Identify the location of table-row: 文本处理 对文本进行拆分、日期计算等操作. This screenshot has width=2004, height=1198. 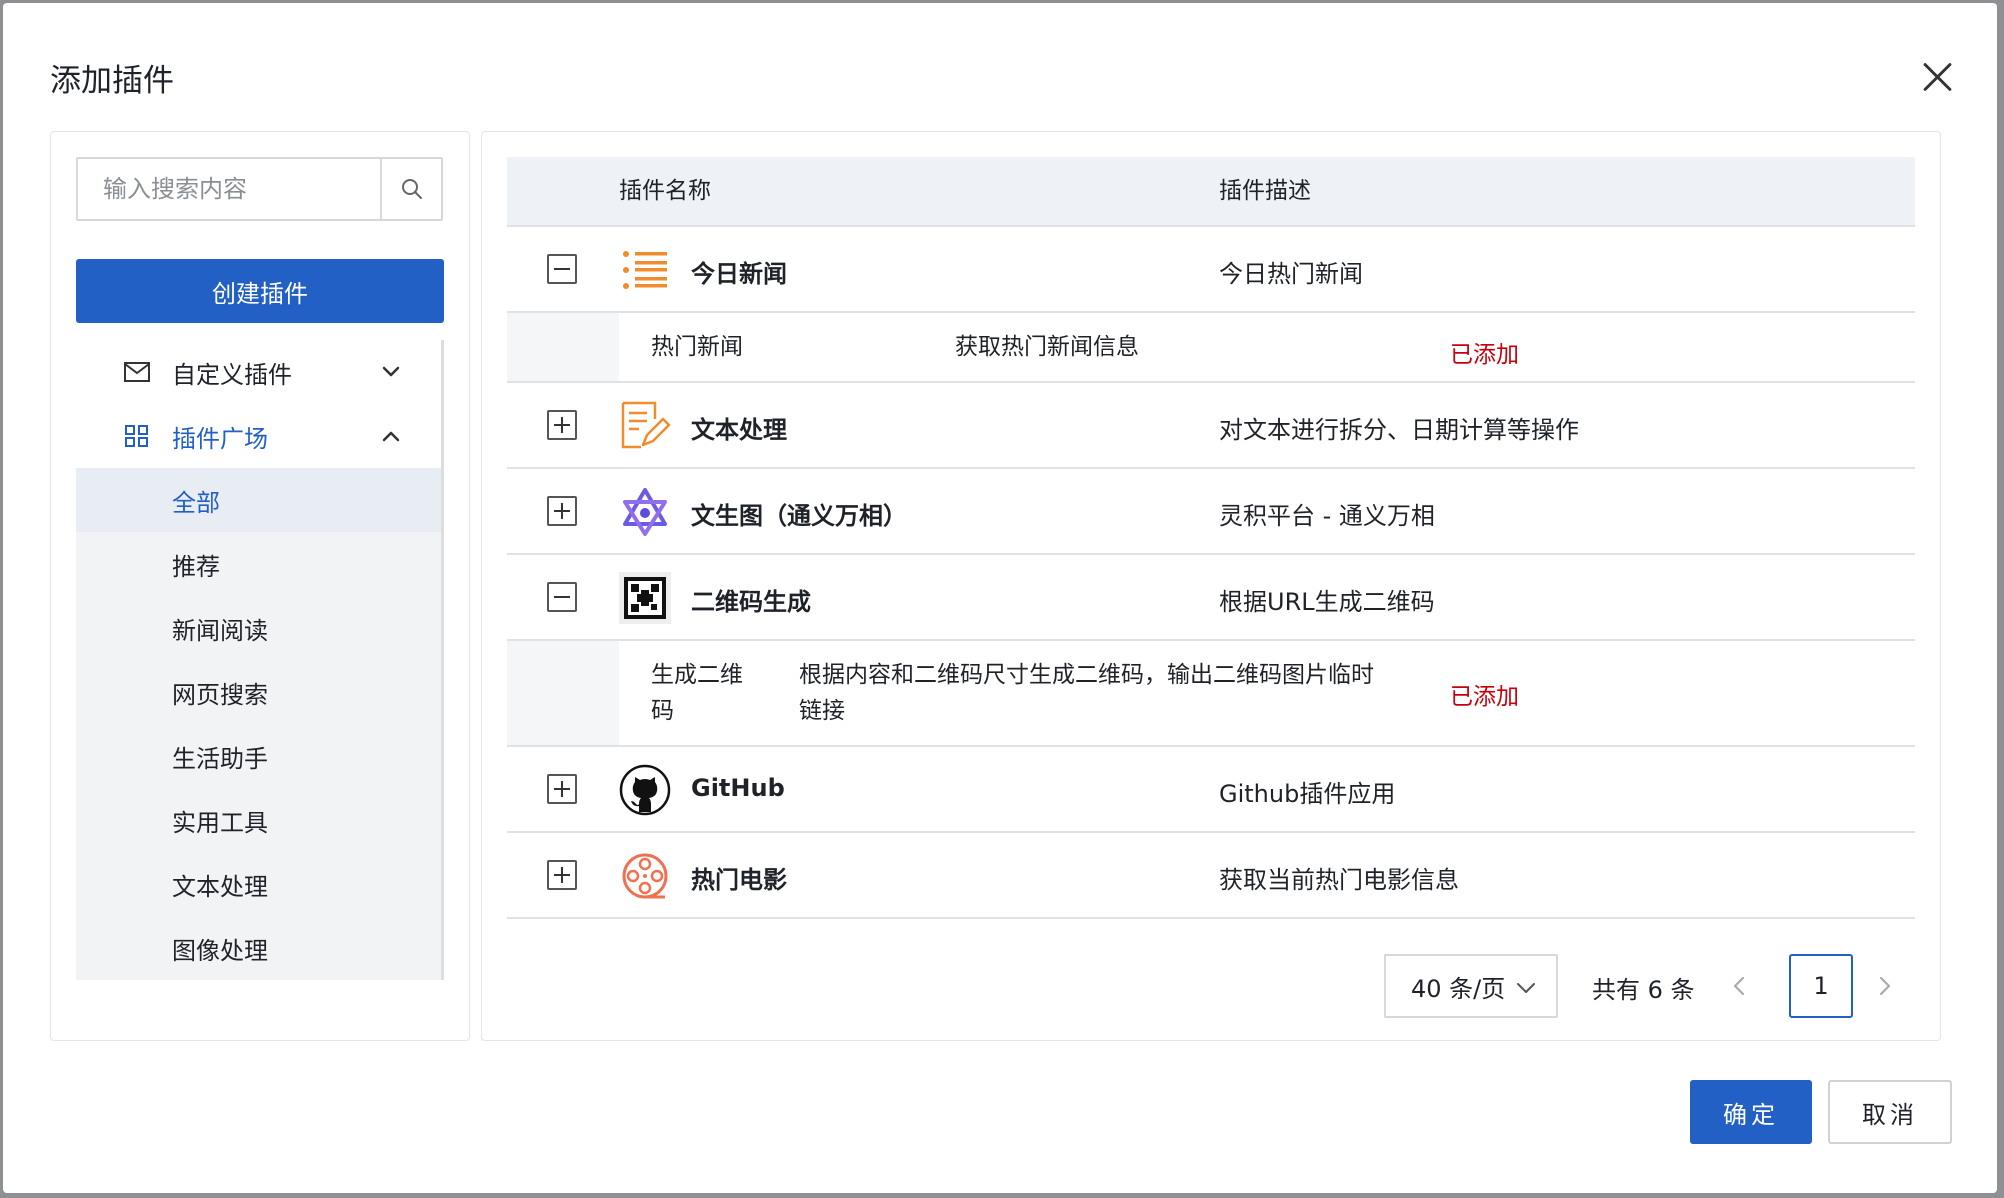
(1211, 426).